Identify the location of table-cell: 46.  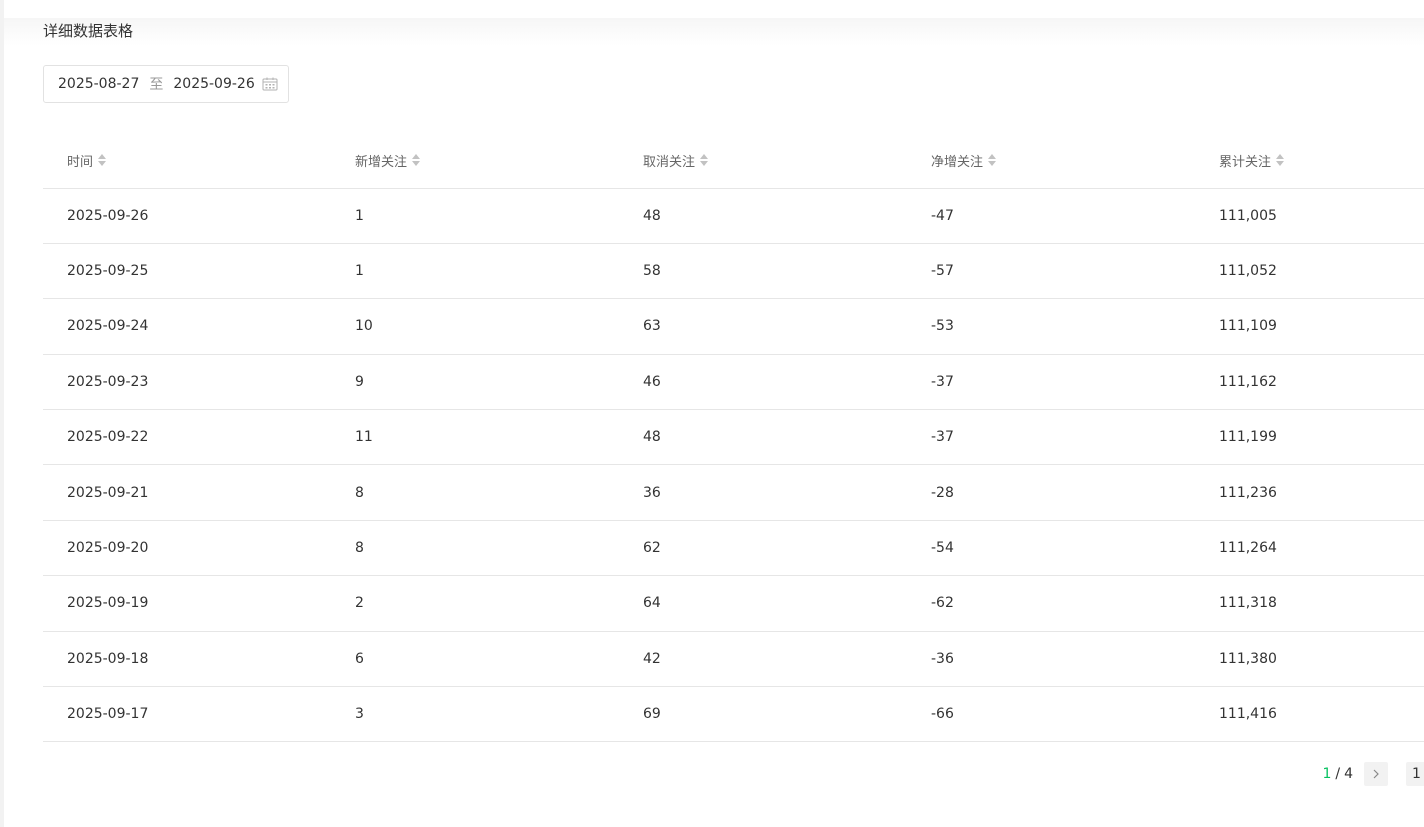
(763, 382).